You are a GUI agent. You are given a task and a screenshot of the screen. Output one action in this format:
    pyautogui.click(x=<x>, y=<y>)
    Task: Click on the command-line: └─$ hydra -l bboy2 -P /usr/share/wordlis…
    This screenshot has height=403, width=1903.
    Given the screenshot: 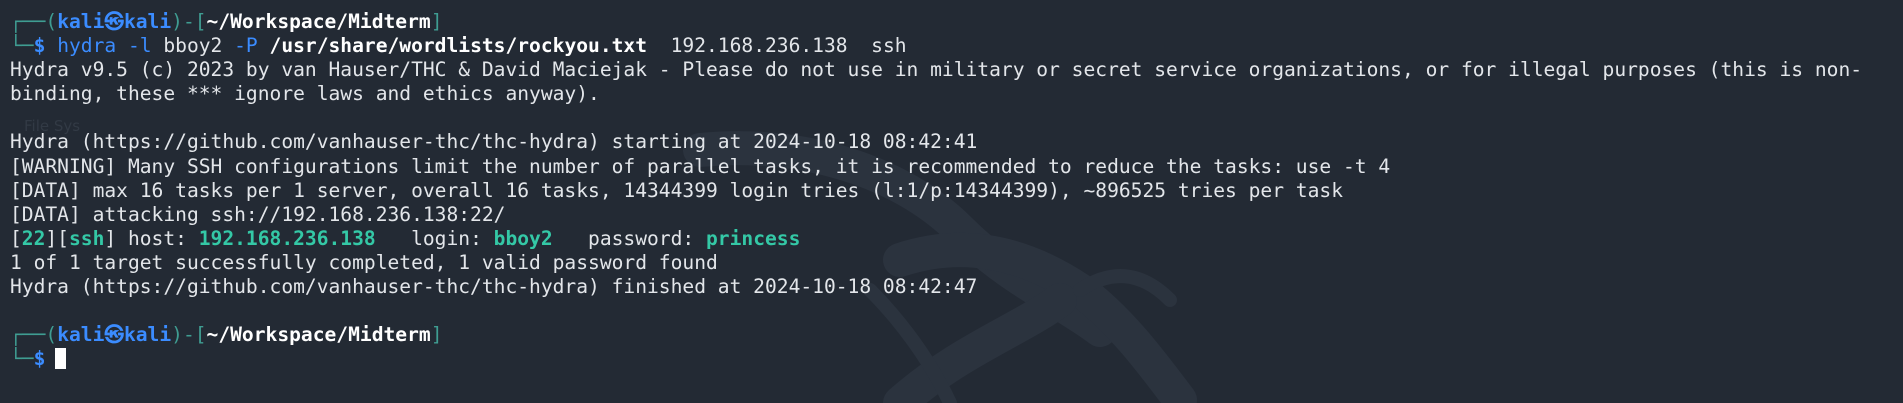 What is the action you would take?
    pyautogui.click(x=954, y=46)
    